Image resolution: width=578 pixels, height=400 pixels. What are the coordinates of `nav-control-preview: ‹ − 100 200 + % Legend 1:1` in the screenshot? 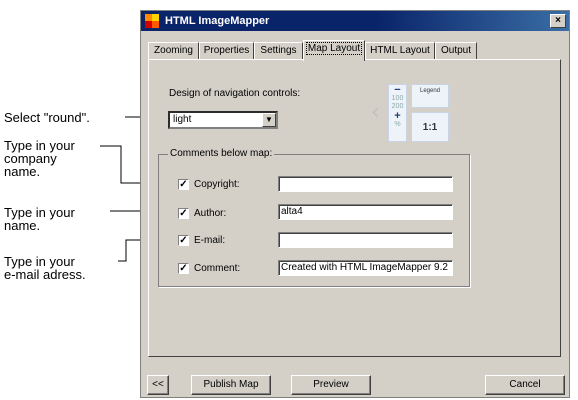 It's located at (409, 113).